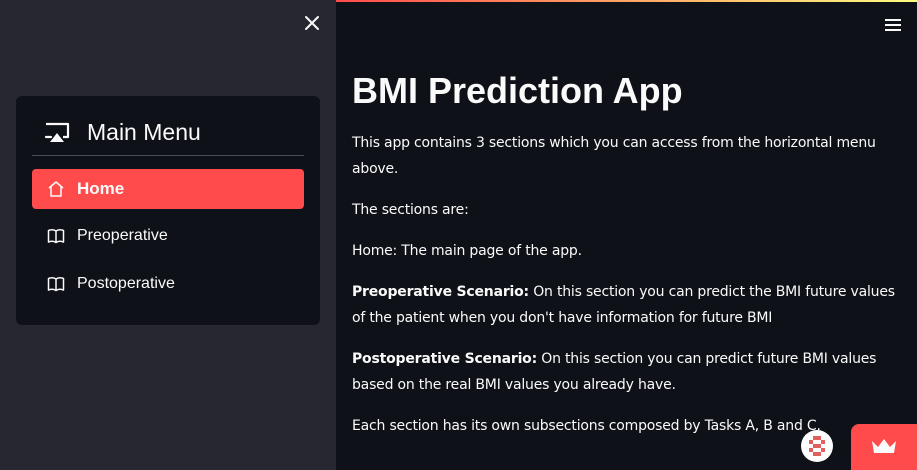  Describe the element at coordinates (467, 251) in the screenshot. I see `home-description: Home: The main page of the app.` at that location.